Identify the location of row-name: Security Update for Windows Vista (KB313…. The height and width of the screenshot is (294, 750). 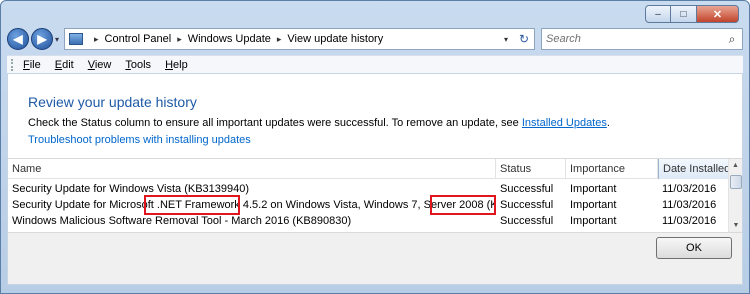
(131, 189).